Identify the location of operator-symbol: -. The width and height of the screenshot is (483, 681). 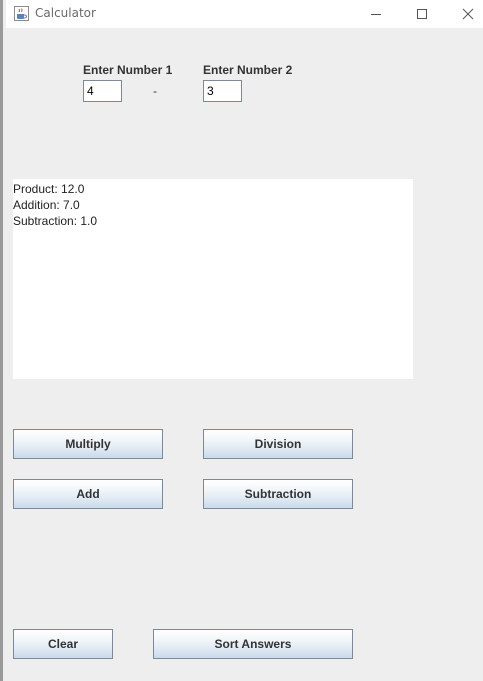
(155, 91).